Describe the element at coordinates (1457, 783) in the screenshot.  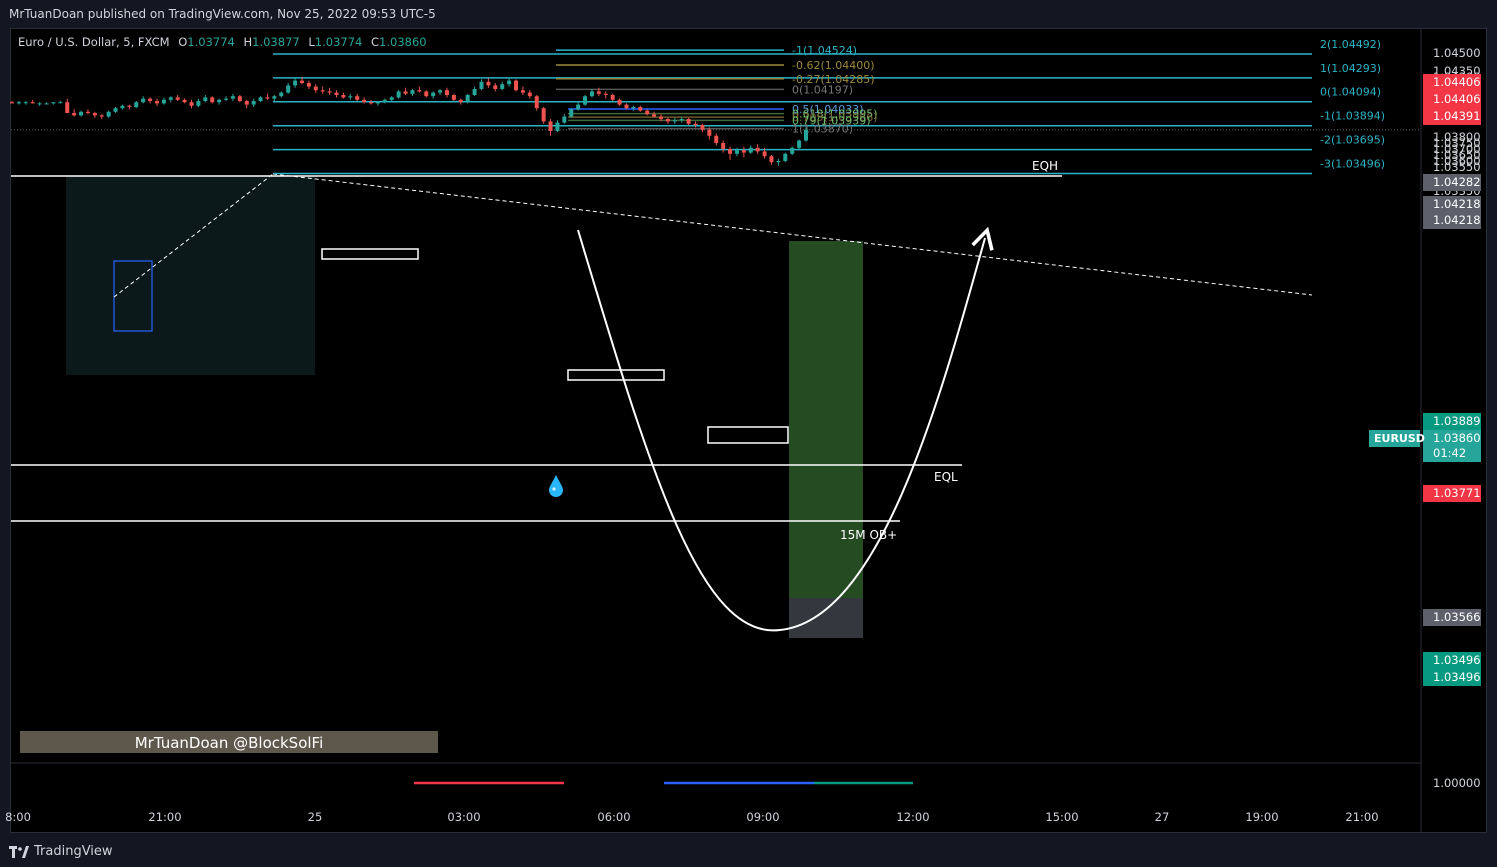
I see `lower-pane-tick: 1.00000` at that location.